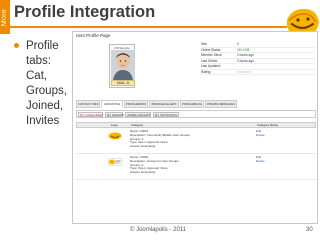 The image size is (320, 240). What do you see at coordinates (221, 104) in the screenshot?
I see `tab-private-messages: PRIVATE MESSAGES` at bounding box center [221, 104].